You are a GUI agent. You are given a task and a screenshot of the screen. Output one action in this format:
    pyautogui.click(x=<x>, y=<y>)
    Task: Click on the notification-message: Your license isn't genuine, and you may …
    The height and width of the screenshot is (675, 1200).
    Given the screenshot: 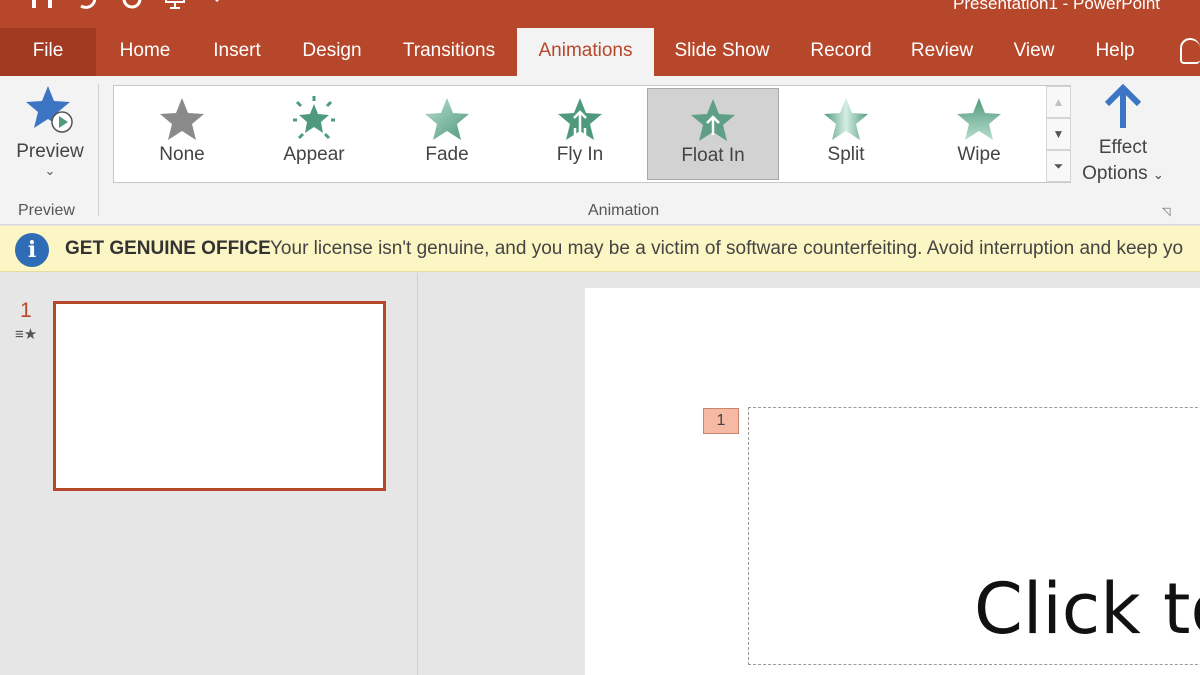 What is the action you would take?
    pyautogui.click(x=727, y=248)
    